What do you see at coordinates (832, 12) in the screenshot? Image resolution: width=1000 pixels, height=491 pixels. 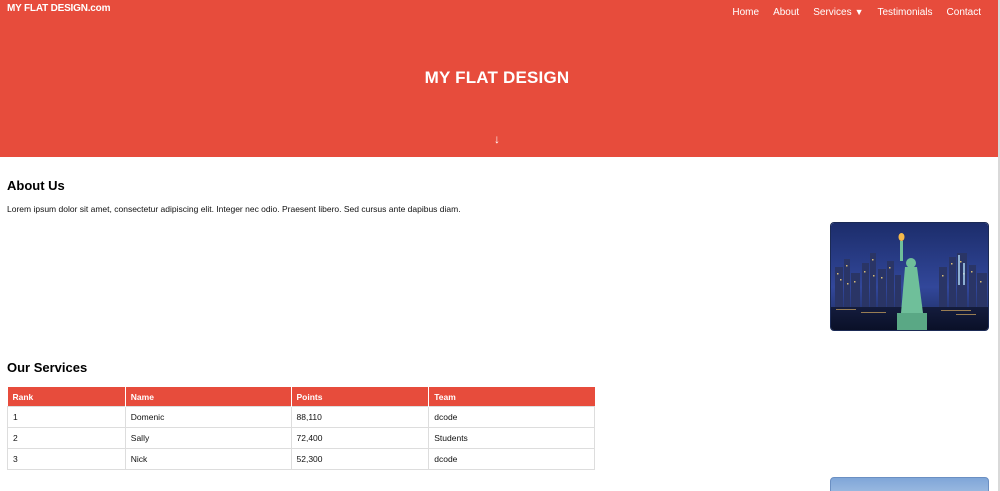 I see `nav-item-services-label: Services` at bounding box center [832, 12].